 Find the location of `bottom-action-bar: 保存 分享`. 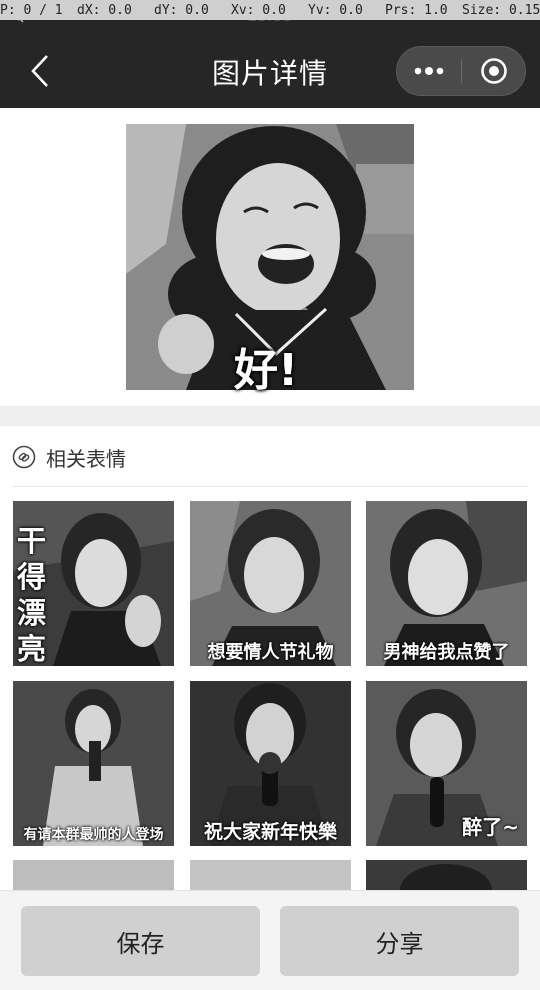

bottom-action-bar: 保存 分享 is located at coordinates (270, 940).